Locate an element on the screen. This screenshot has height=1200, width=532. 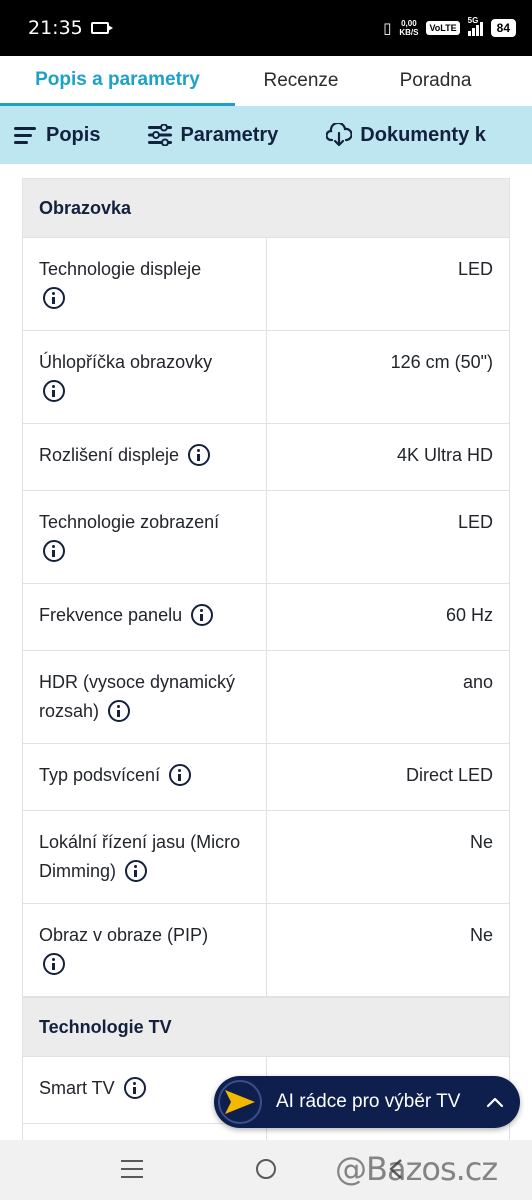
tab-poradna: Poradna is located at coordinates (435, 81).